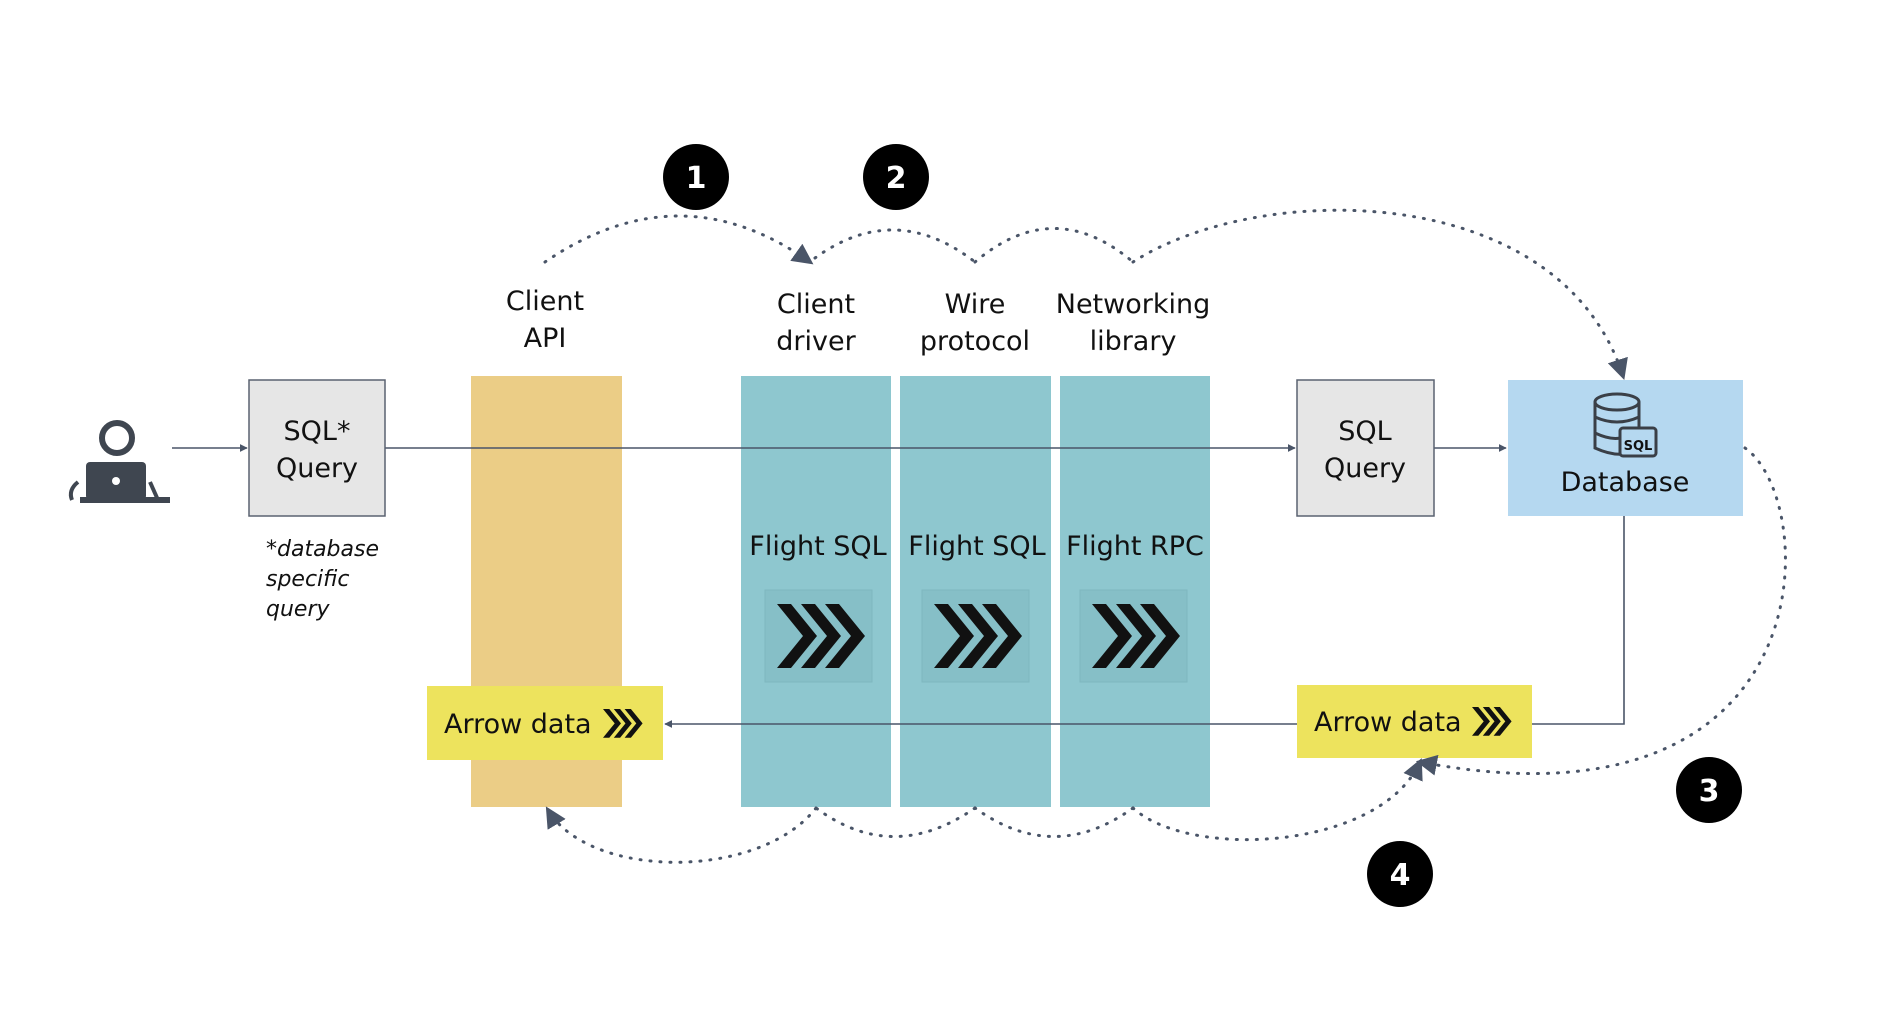  I want to click on layer-label: Wire, so click(975, 304).